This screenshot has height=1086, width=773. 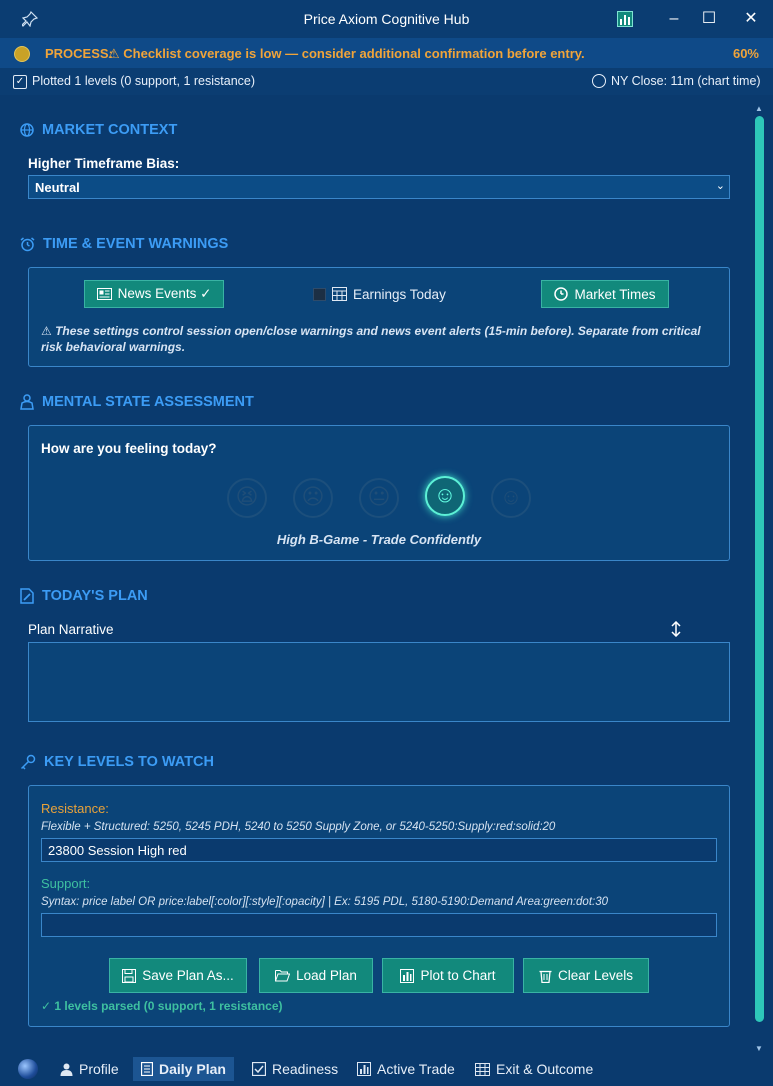 I want to click on tab-profile: Profile, so click(x=89, y=1069).